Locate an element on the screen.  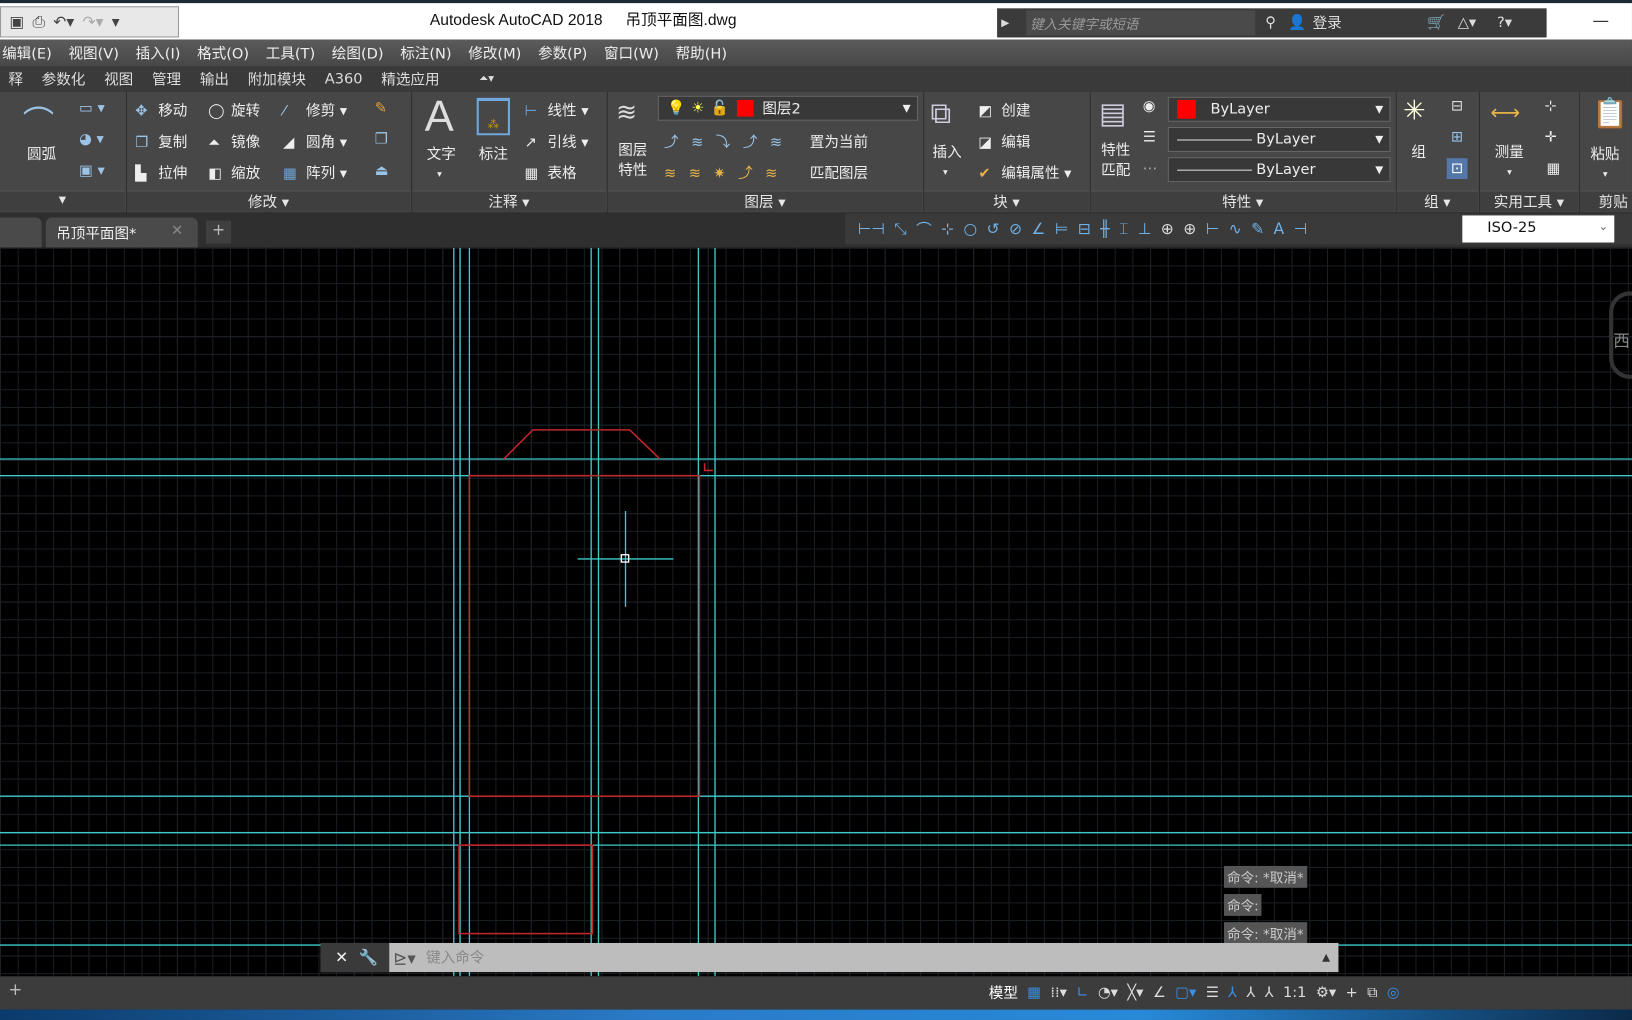
snap-icon: ⁞⁞▾ is located at coordinates (1058, 993).